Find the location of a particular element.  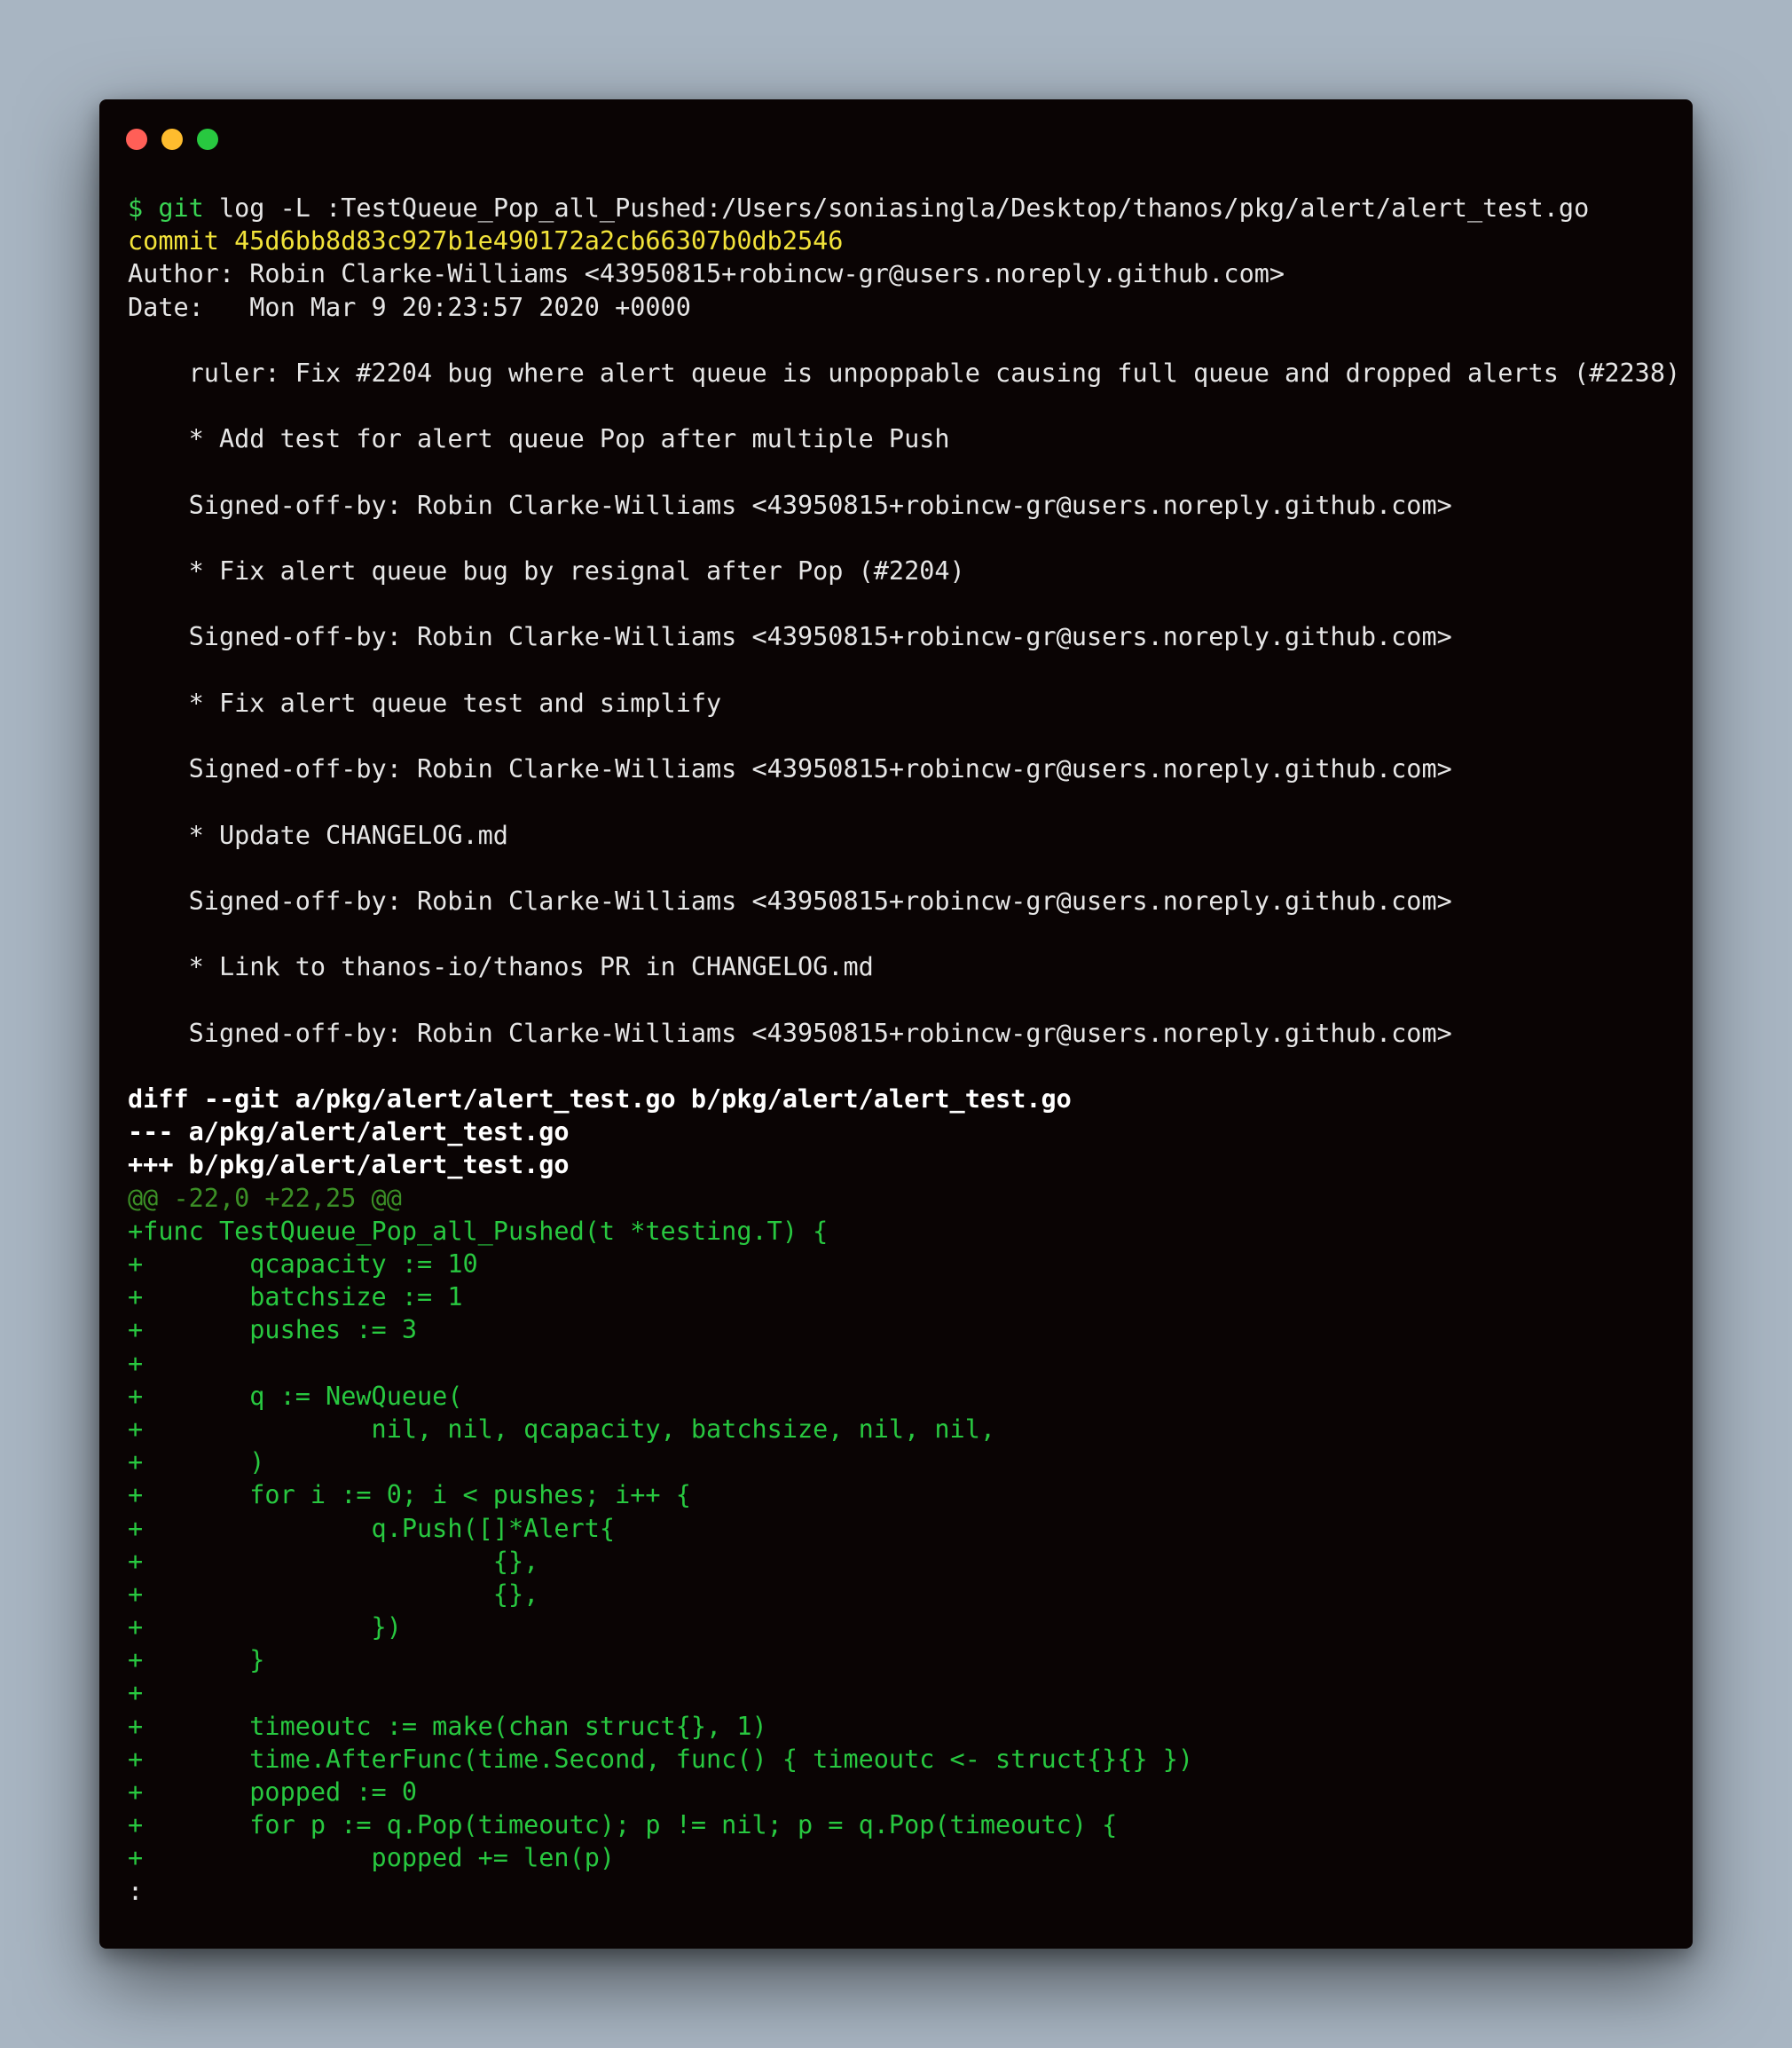

terminal-line: Date: Mon Mar 9 20:23:57 2020 +0000 is located at coordinates (901, 307).